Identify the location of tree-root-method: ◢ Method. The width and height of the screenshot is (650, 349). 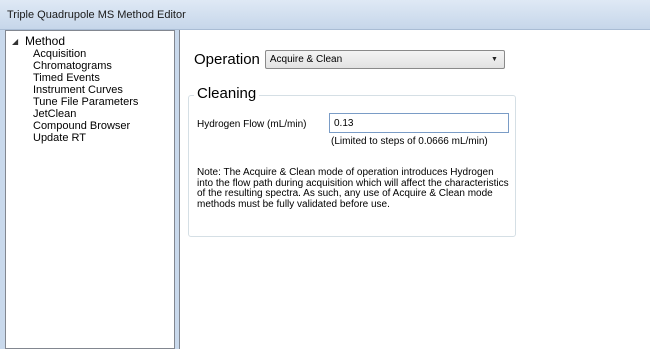
(38, 41).